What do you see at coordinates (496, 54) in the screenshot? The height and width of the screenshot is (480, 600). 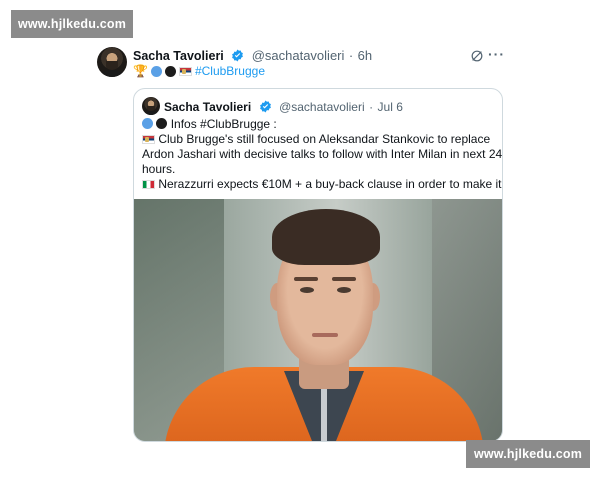 I see `more-options-icon: ···` at bounding box center [496, 54].